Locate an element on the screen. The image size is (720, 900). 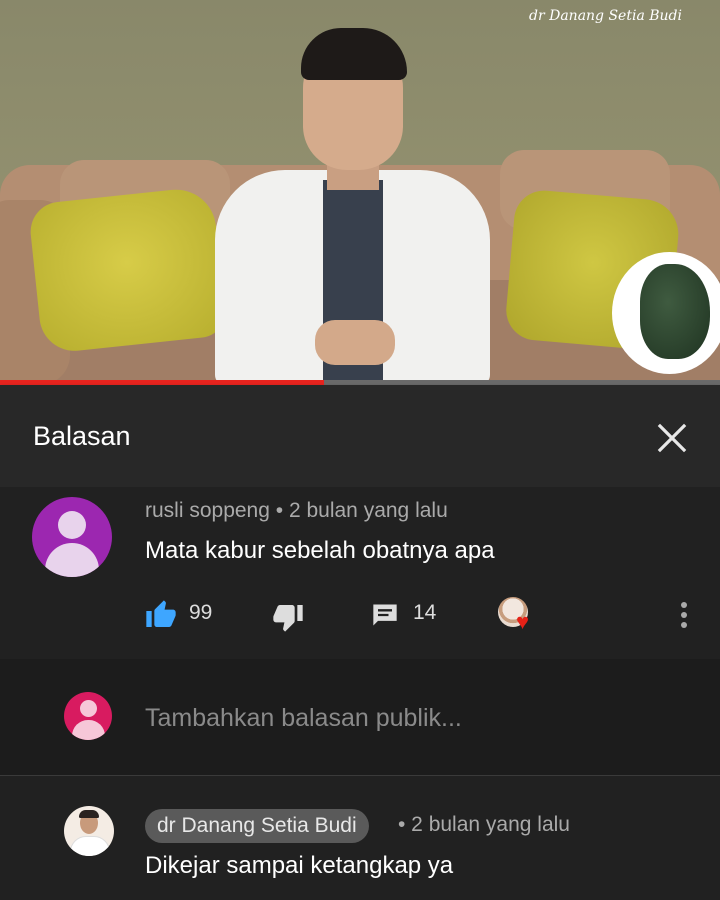
reply-time: • 2 bulan yang lalu is located at coordinates (484, 824).